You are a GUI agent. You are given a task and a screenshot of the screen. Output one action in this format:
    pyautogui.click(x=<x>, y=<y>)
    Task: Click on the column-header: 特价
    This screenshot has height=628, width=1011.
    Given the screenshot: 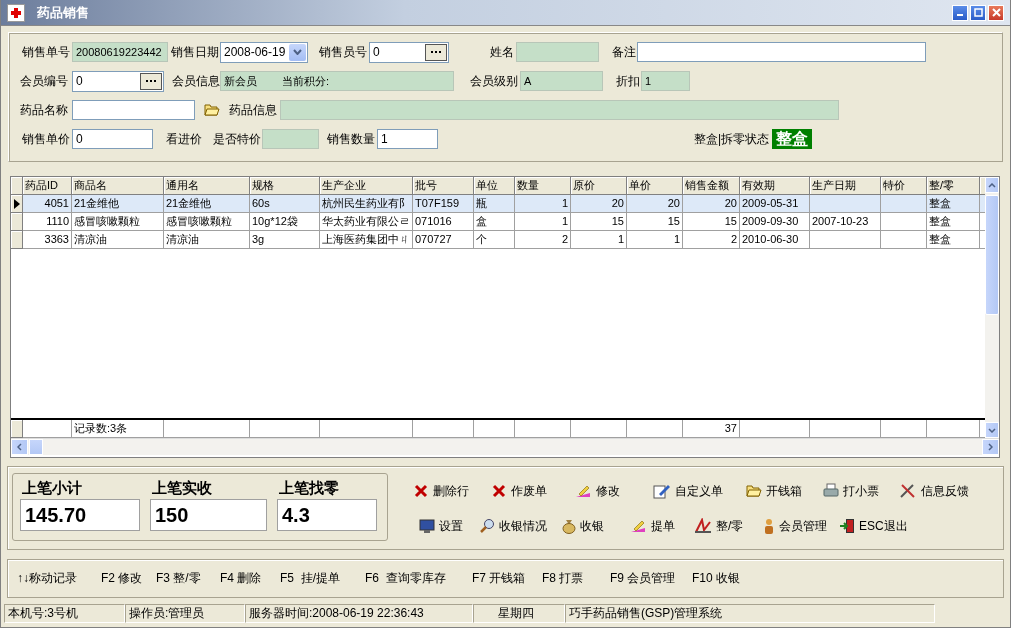 What is the action you would take?
    pyautogui.click(x=904, y=186)
    